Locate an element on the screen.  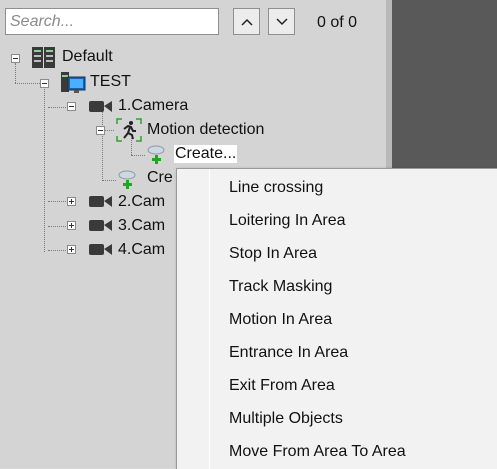
menu-item-exit-from-area: Exit From Area is located at coordinates (282, 386).